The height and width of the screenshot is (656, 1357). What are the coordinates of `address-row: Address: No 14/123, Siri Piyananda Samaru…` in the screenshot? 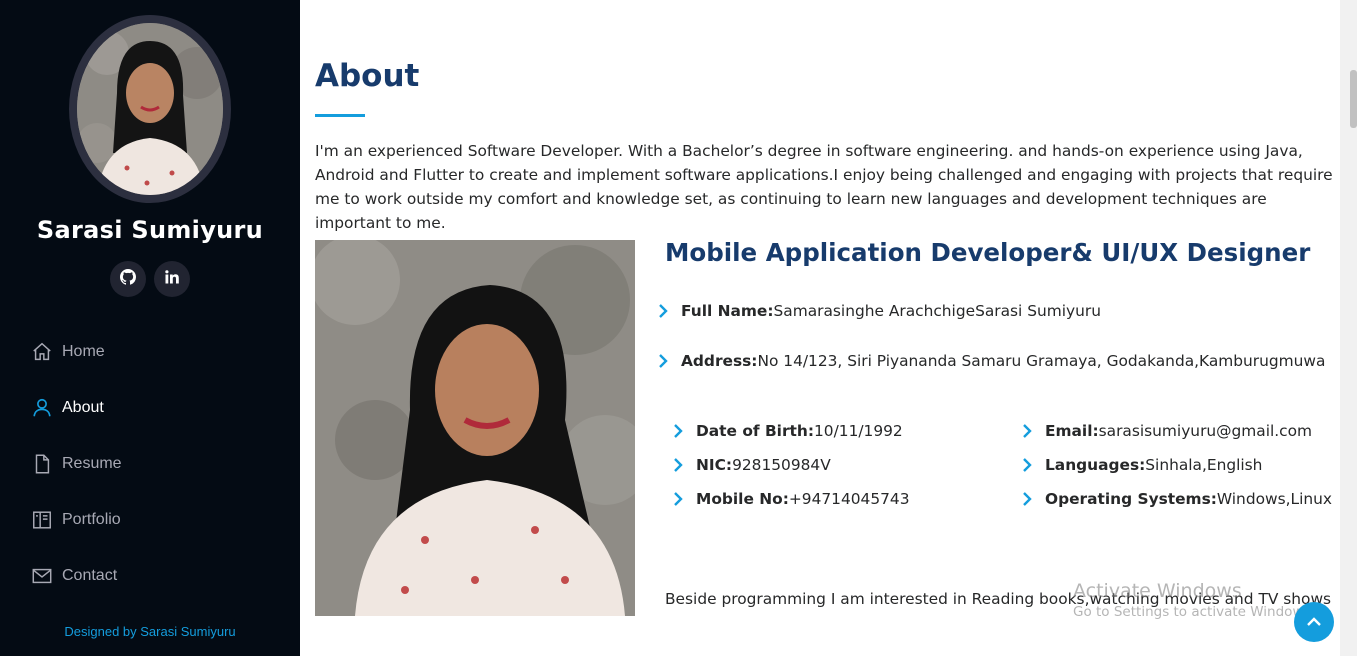 It's located at (990, 361).